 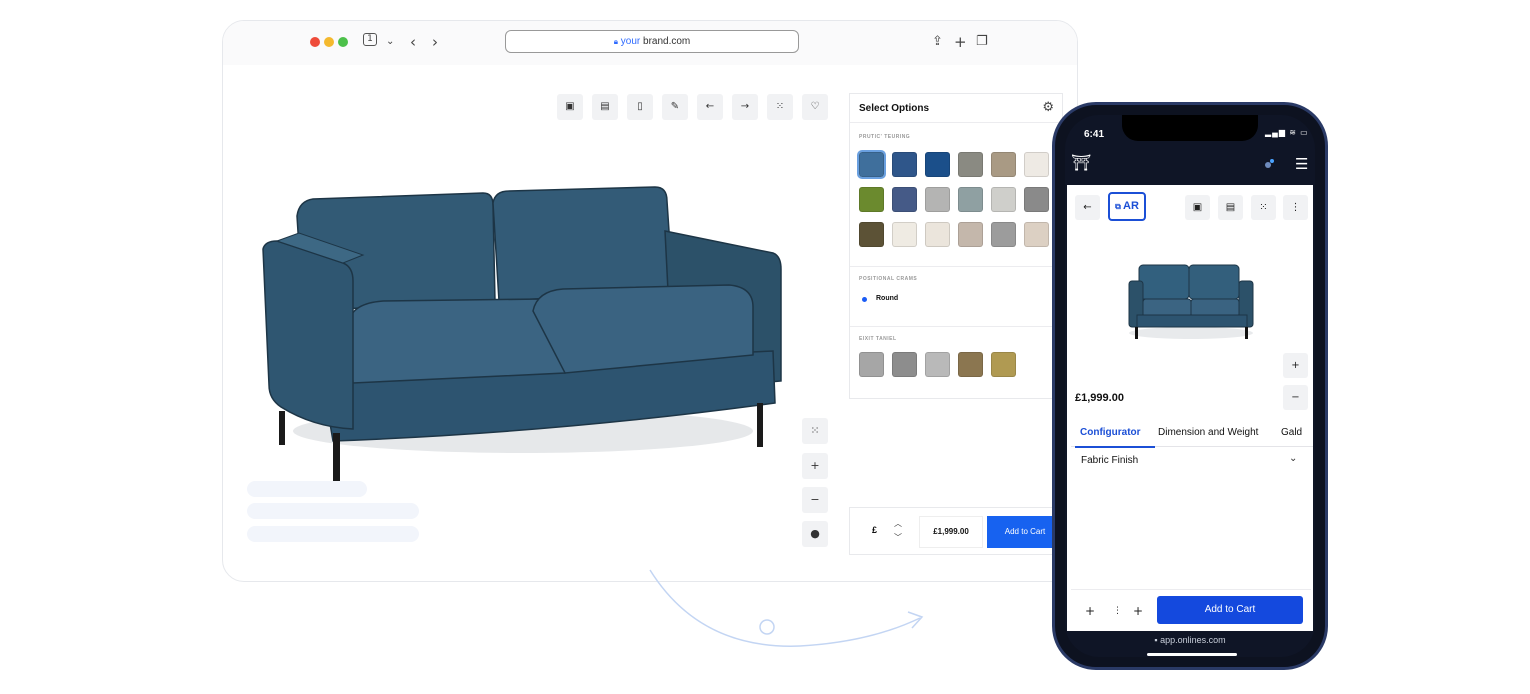 I want to click on url-prefix: your, so click(x=630, y=41).